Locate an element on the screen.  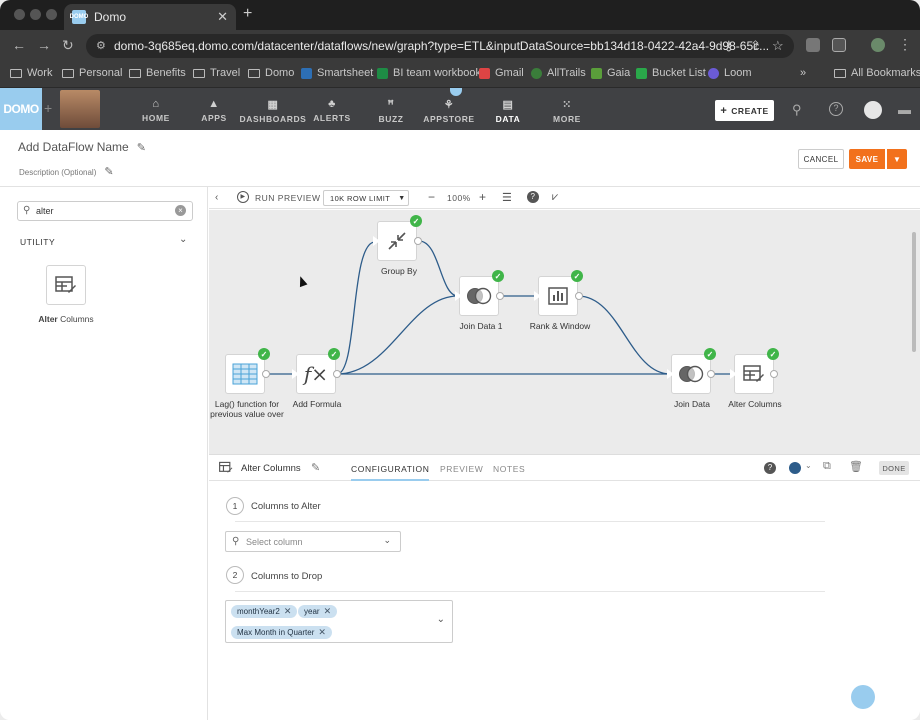
rank-chart-icon is located at coordinates (558, 296).